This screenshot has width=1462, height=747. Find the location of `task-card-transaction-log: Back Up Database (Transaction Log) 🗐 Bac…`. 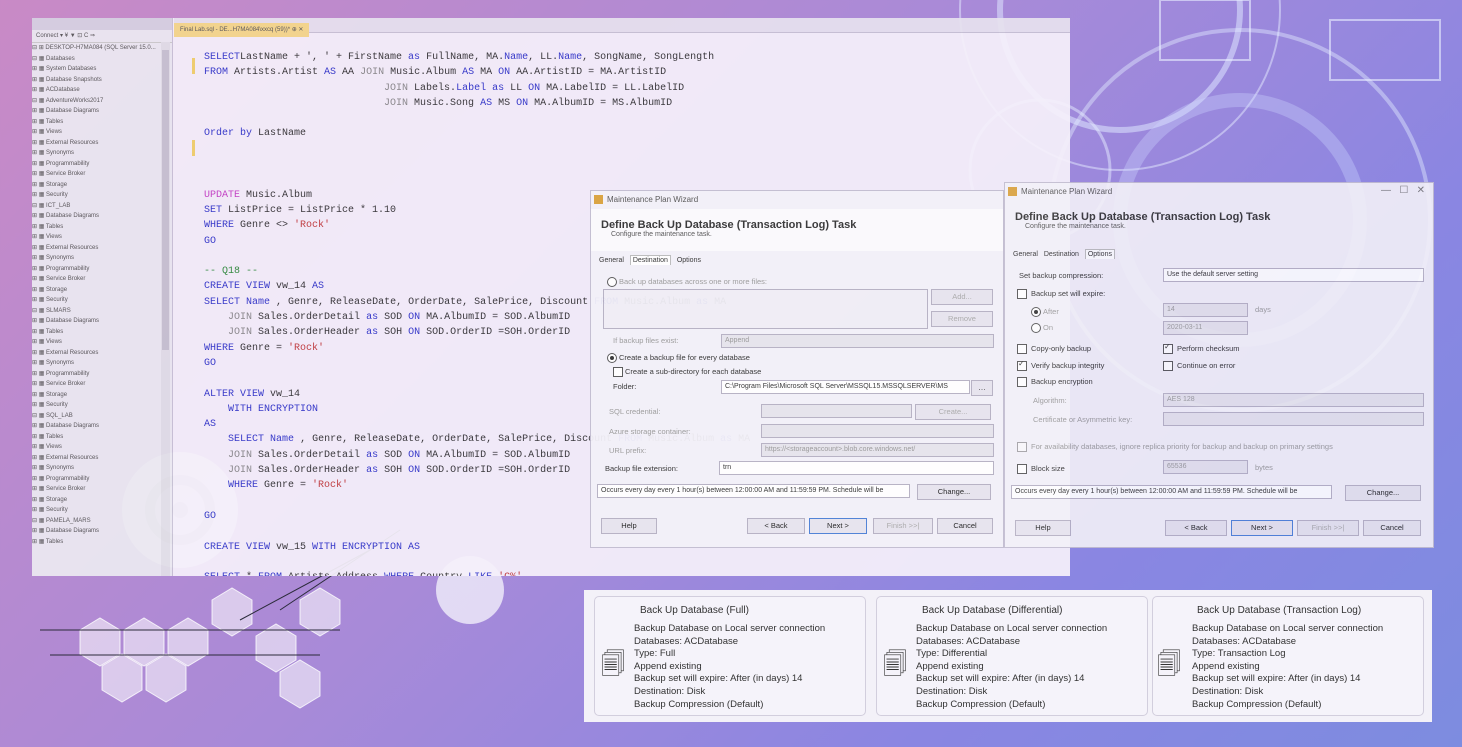

task-card-transaction-log: Back Up Database (Transaction Log) 🗐 Bac… is located at coordinates (1288, 656).